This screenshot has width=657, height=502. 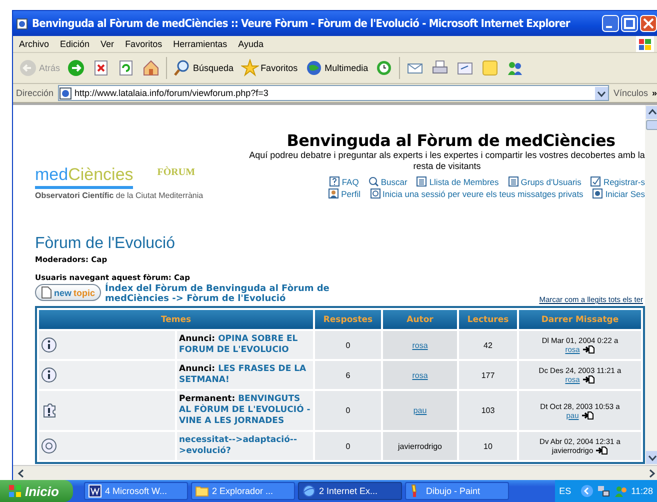 I want to click on star-button: Favoritos, so click(x=269, y=68).